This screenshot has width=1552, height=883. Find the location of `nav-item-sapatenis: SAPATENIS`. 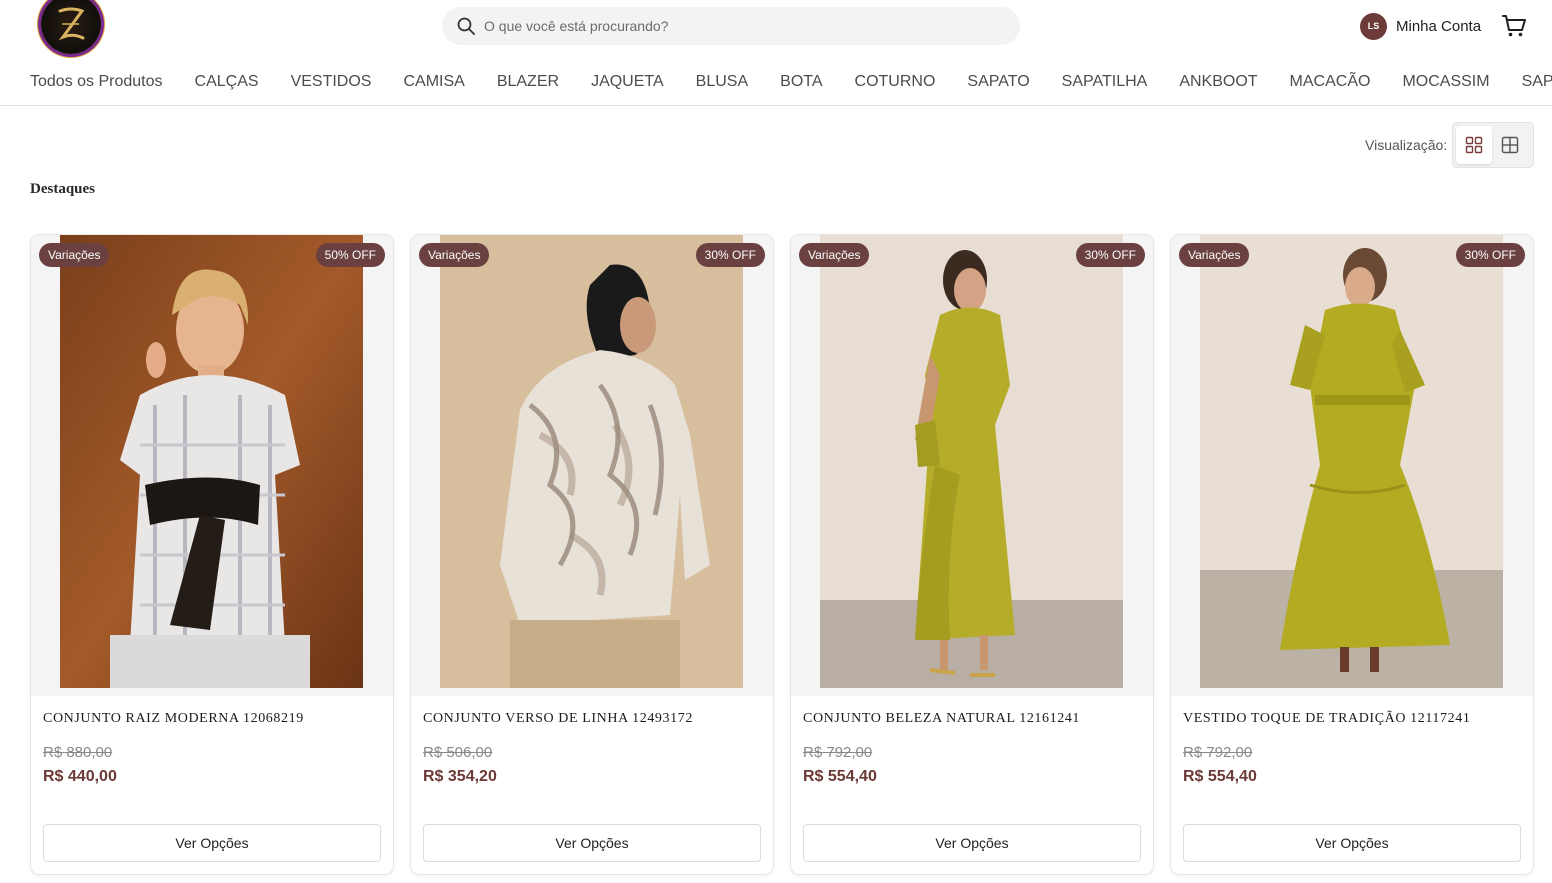

nav-item-sapatenis: SAPATENIS is located at coordinates (1537, 82).